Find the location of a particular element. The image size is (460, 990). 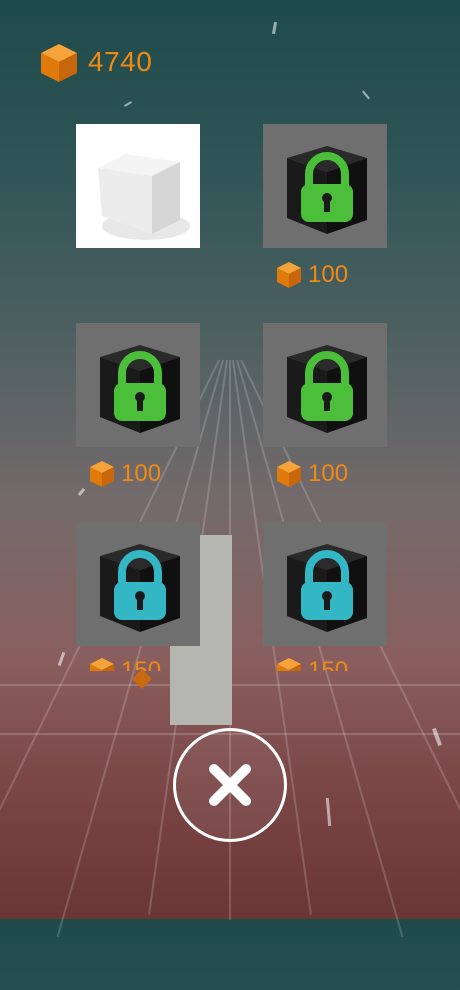

currency-count: 4740 is located at coordinates (120, 61).